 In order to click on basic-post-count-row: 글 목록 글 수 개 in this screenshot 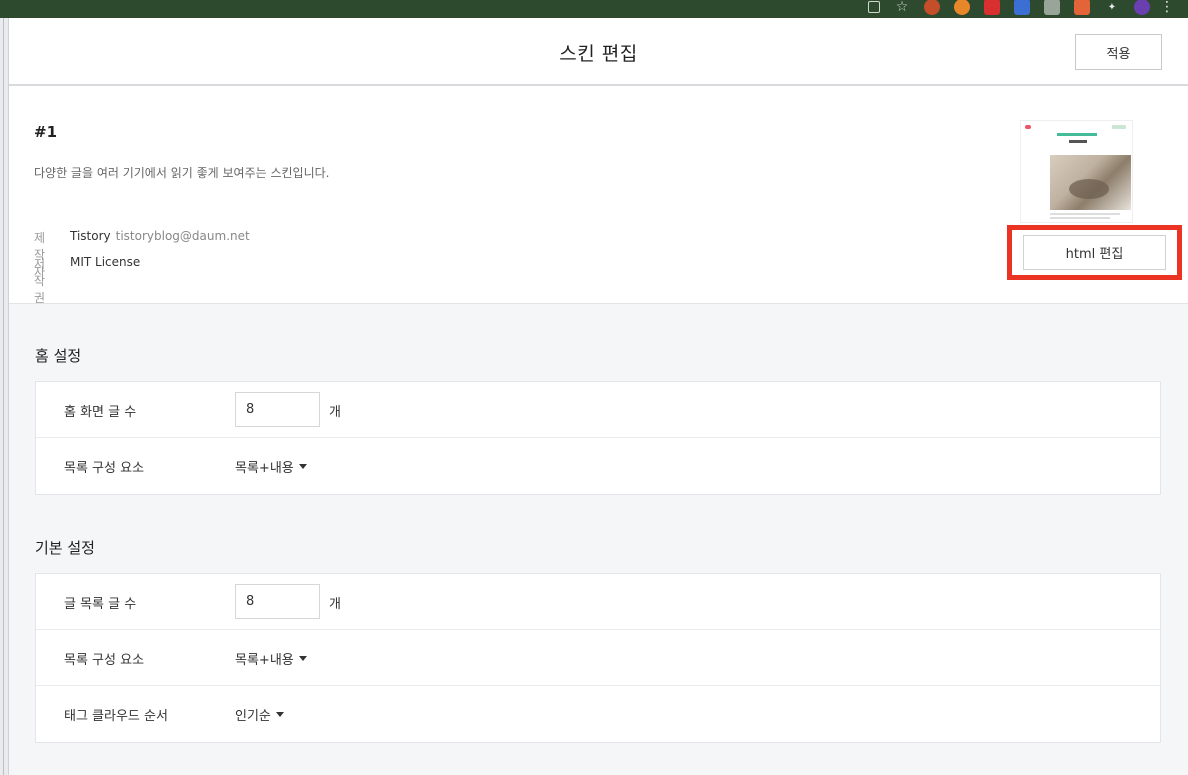, I will do `click(598, 602)`.